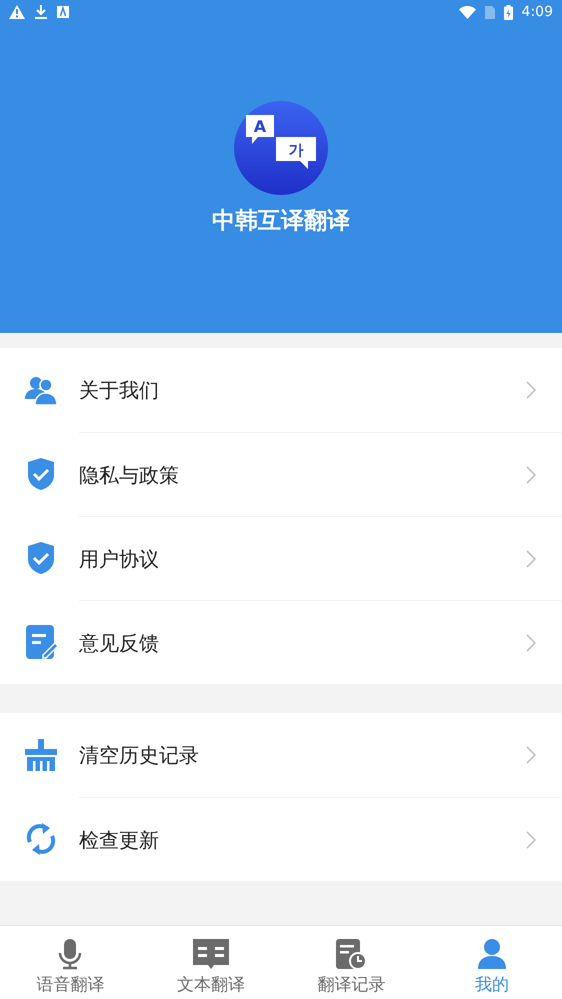 The width and height of the screenshot is (562, 999). What do you see at coordinates (119, 643) in the screenshot?
I see `menu-label: 意见反馈` at bounding box center [119, 643].